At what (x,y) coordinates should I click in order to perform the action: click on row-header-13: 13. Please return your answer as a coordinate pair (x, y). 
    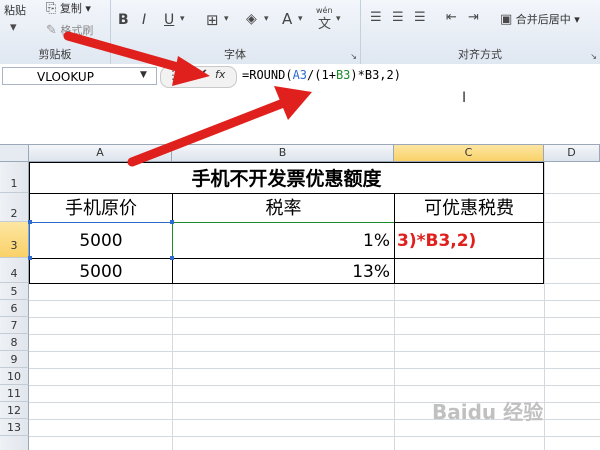
    Looking at the image, I should click on (14, 427).